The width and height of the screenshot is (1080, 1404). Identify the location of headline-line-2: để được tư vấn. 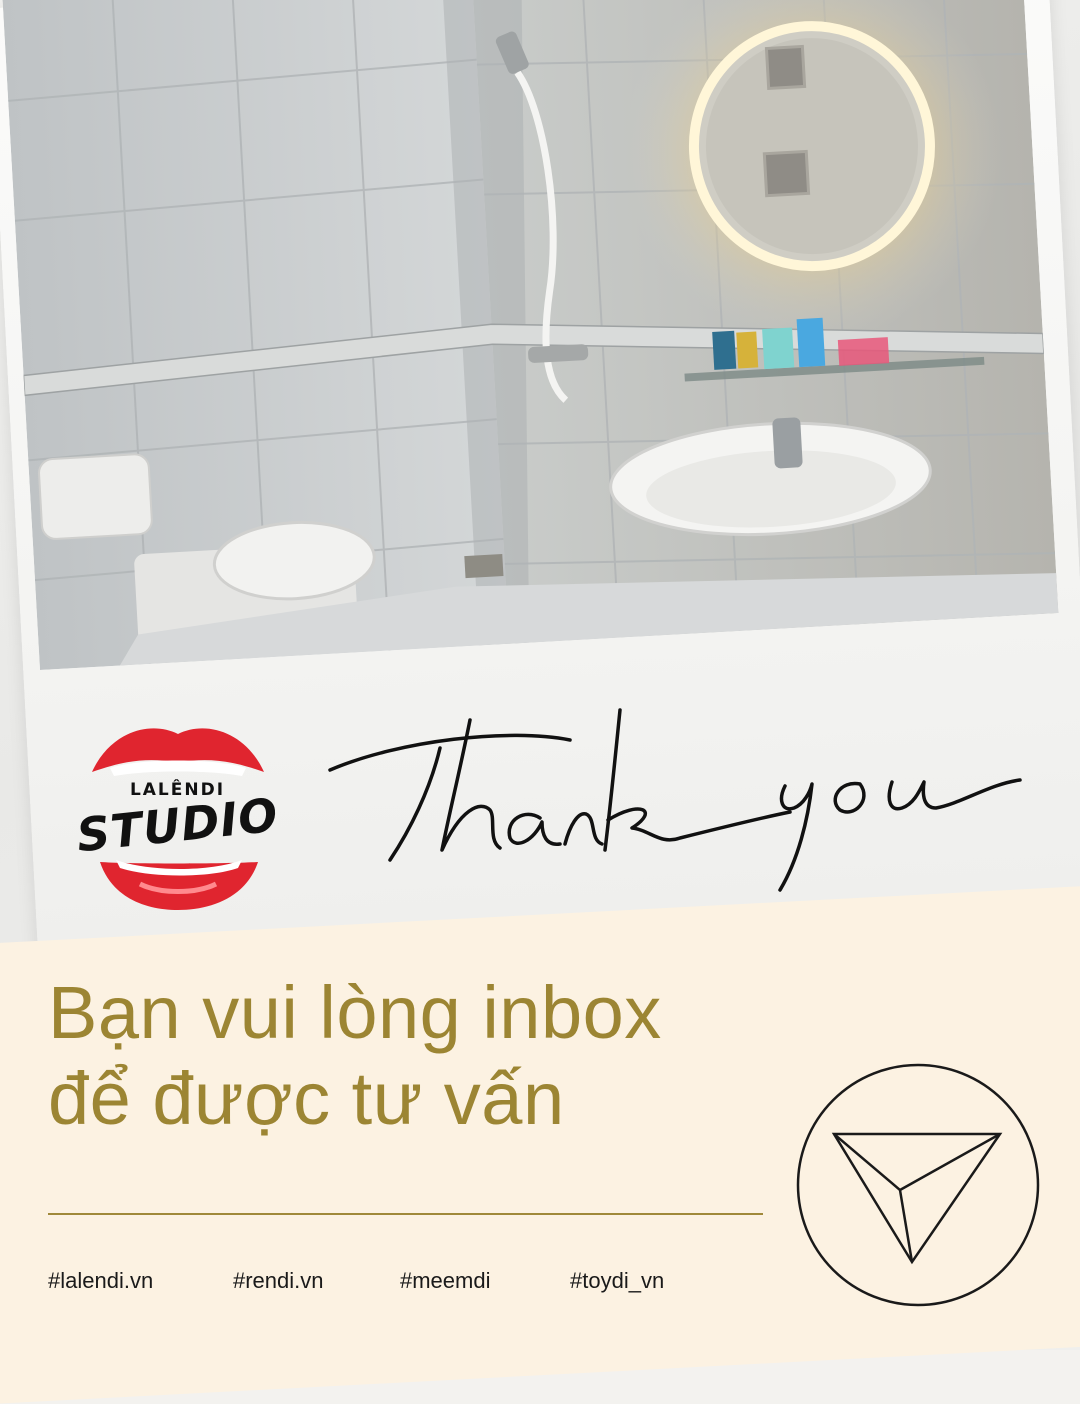
(306, 1098).